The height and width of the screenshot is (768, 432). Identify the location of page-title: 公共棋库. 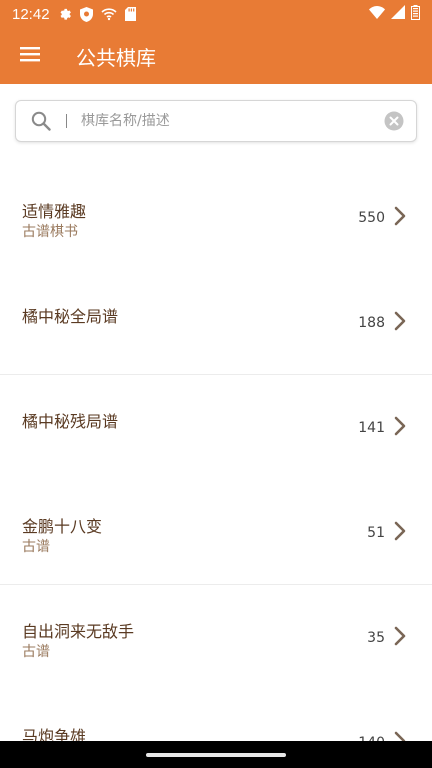
(116, 57).